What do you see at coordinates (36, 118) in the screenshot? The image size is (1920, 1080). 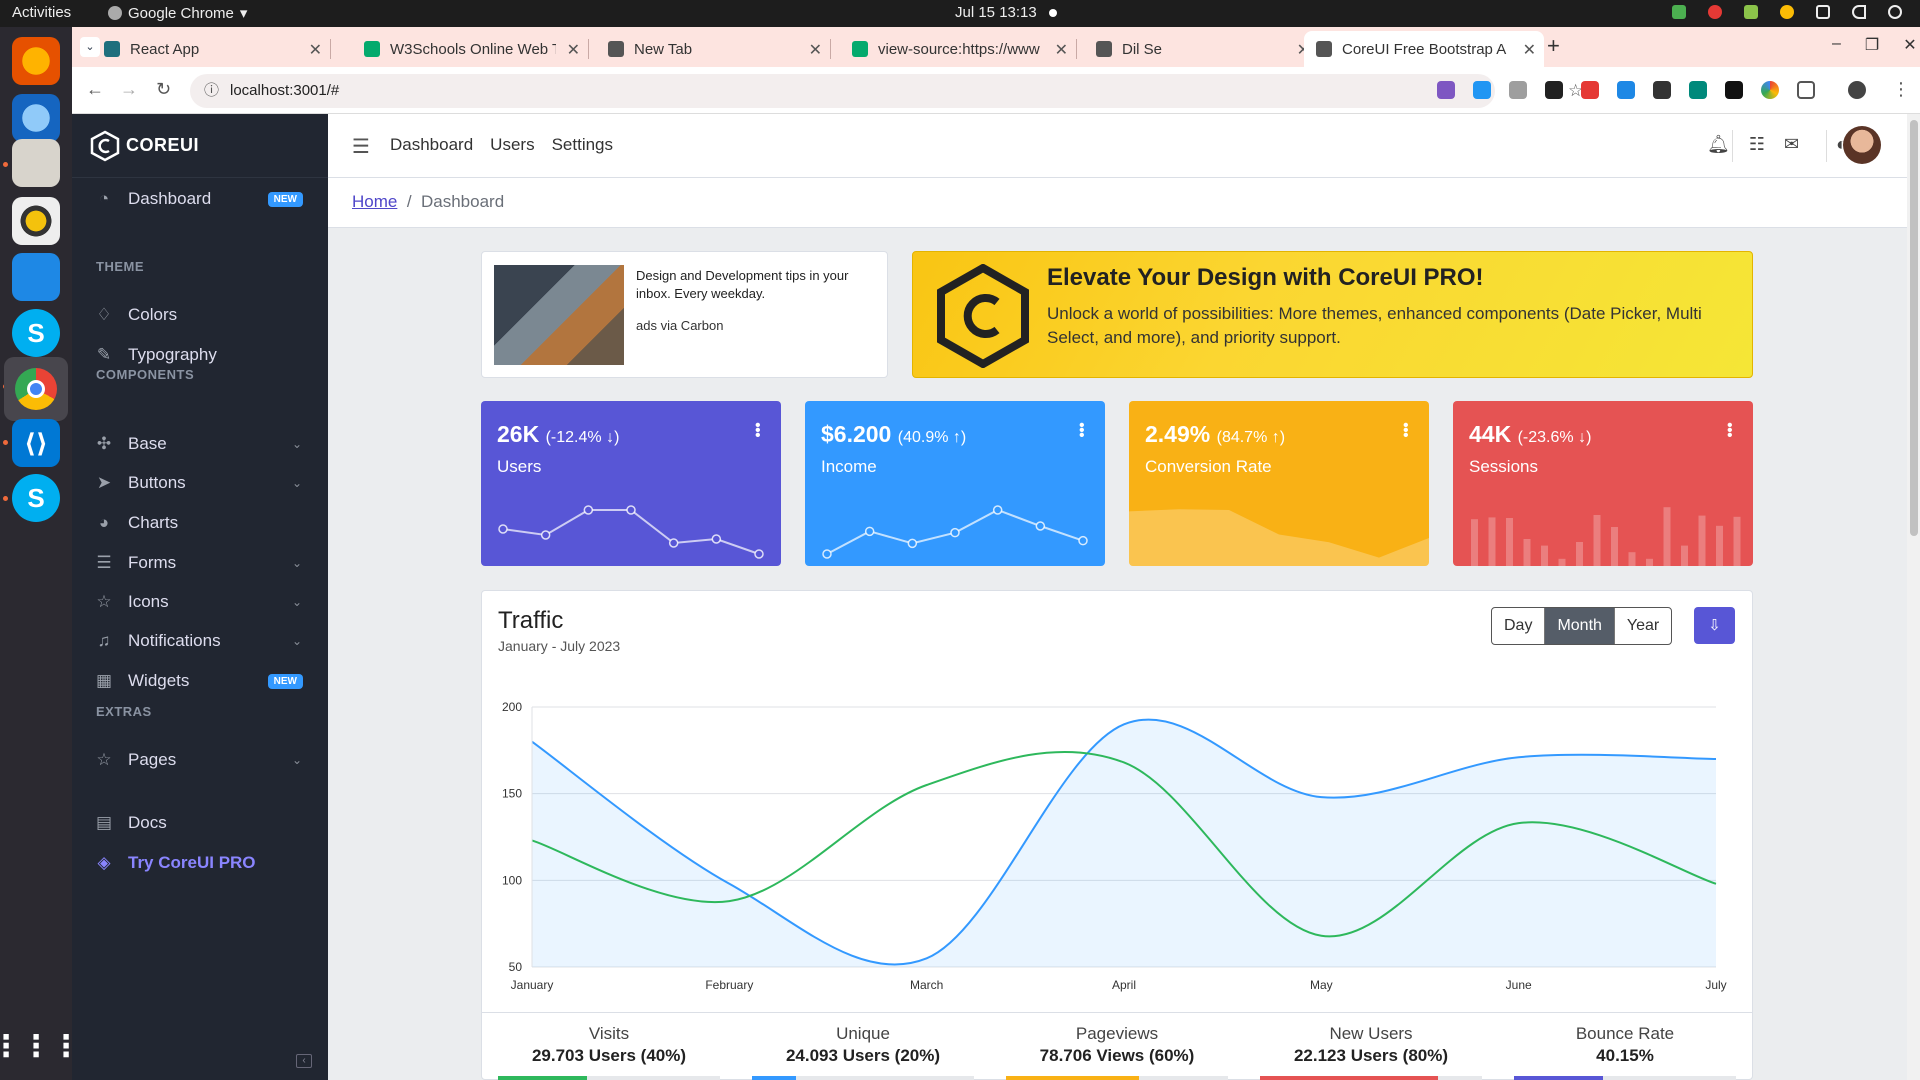 I see `thunderbird-icon` at bounding box center [36, 118].